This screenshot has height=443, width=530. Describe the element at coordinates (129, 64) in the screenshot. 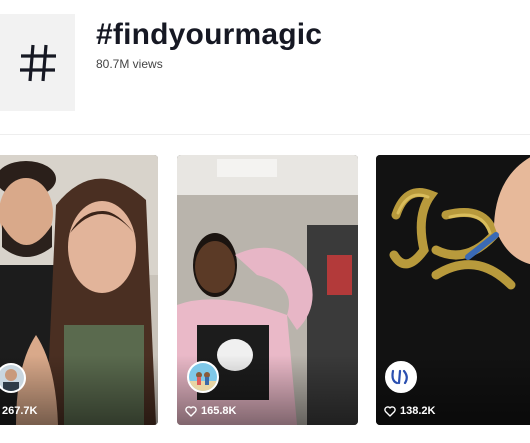

I see `view-count: 80.7M views` at that location.